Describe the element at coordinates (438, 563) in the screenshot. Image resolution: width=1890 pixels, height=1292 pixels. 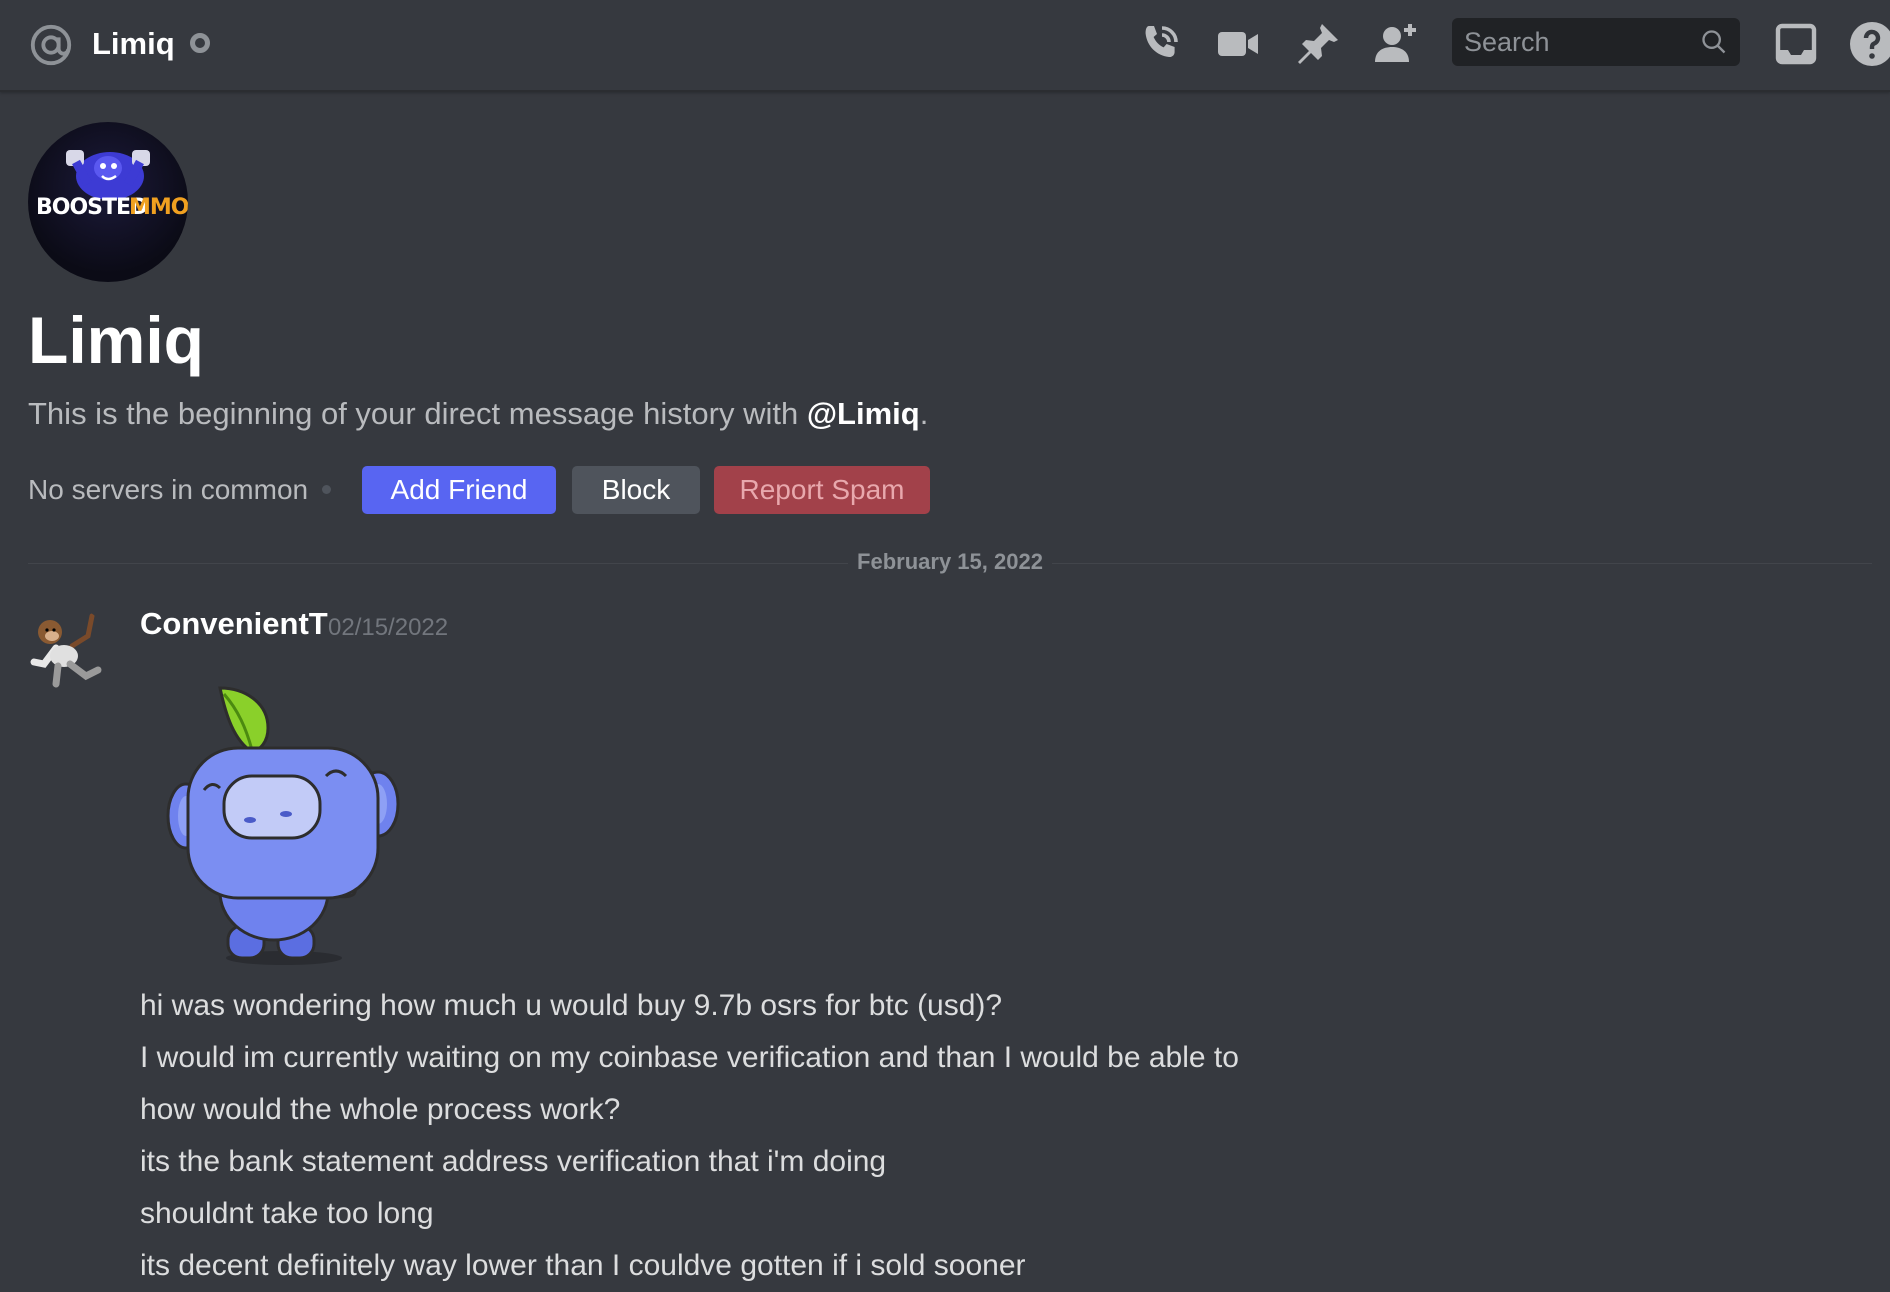
I see `date-divider-line-left` at that location.